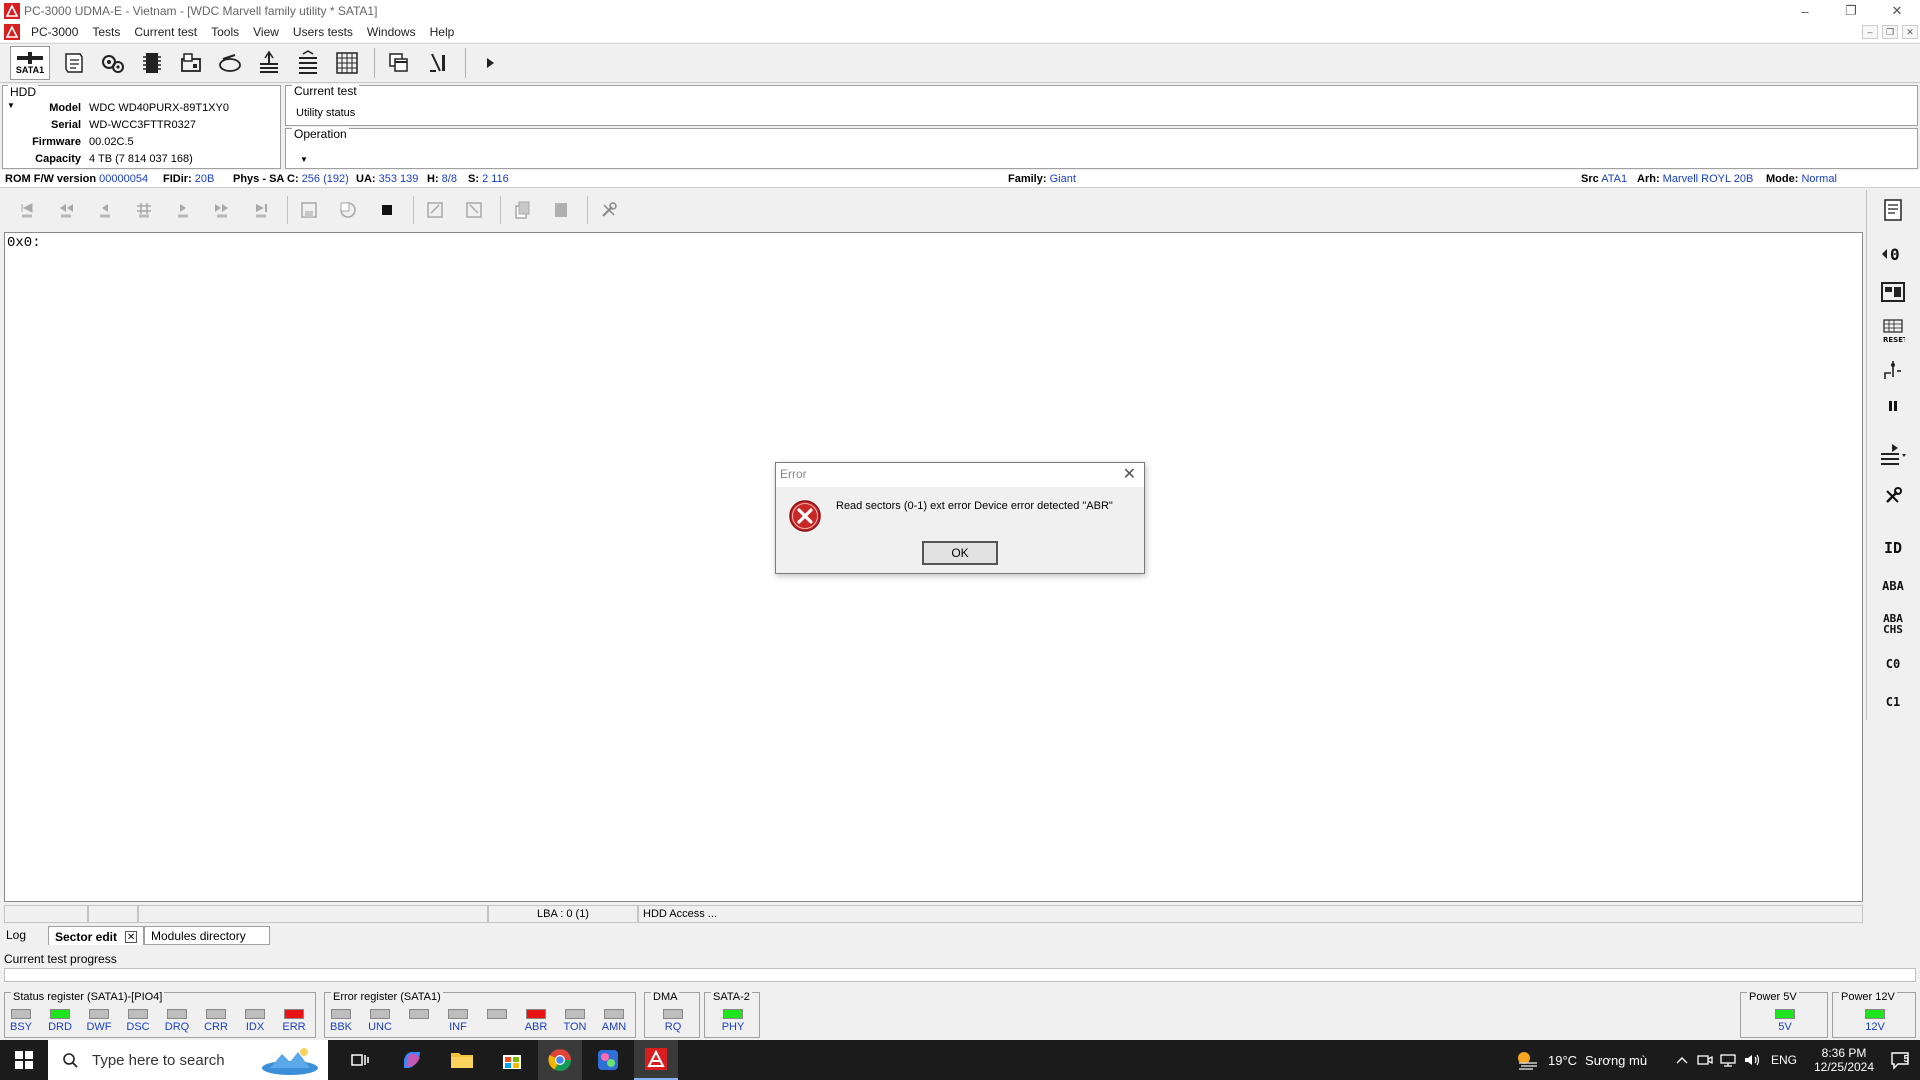 The width and height of the screenshot is (1920, 1080). Describe the element at coordinates (1893, 330) in the screenshot. I see `reset-button: RESET` at that location.